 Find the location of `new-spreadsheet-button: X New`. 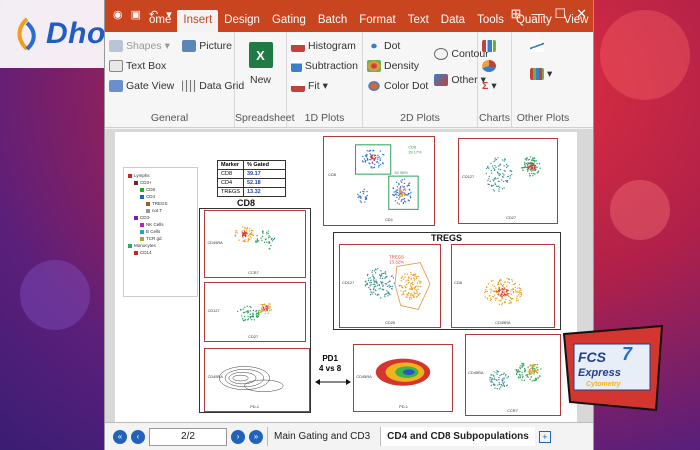

new-spreadsheet-button: X New is located at coordinates (260, 61).